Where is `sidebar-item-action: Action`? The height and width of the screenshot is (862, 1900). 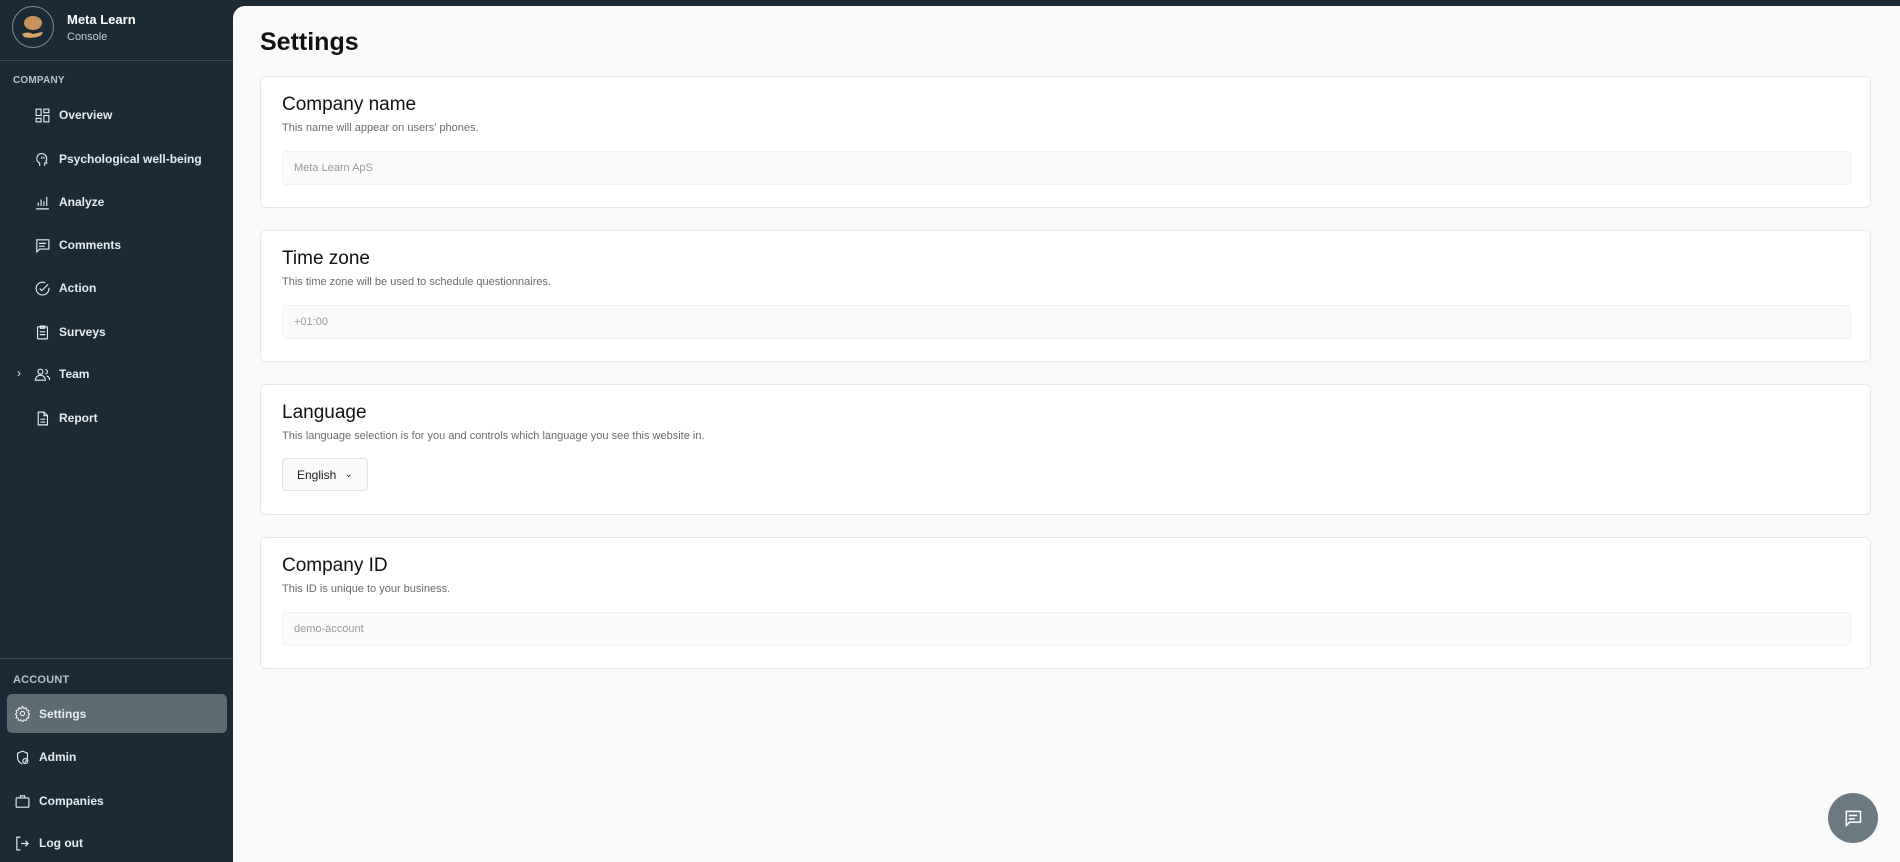 sidebar-item-action: Action is located at coordinates (116, 288).